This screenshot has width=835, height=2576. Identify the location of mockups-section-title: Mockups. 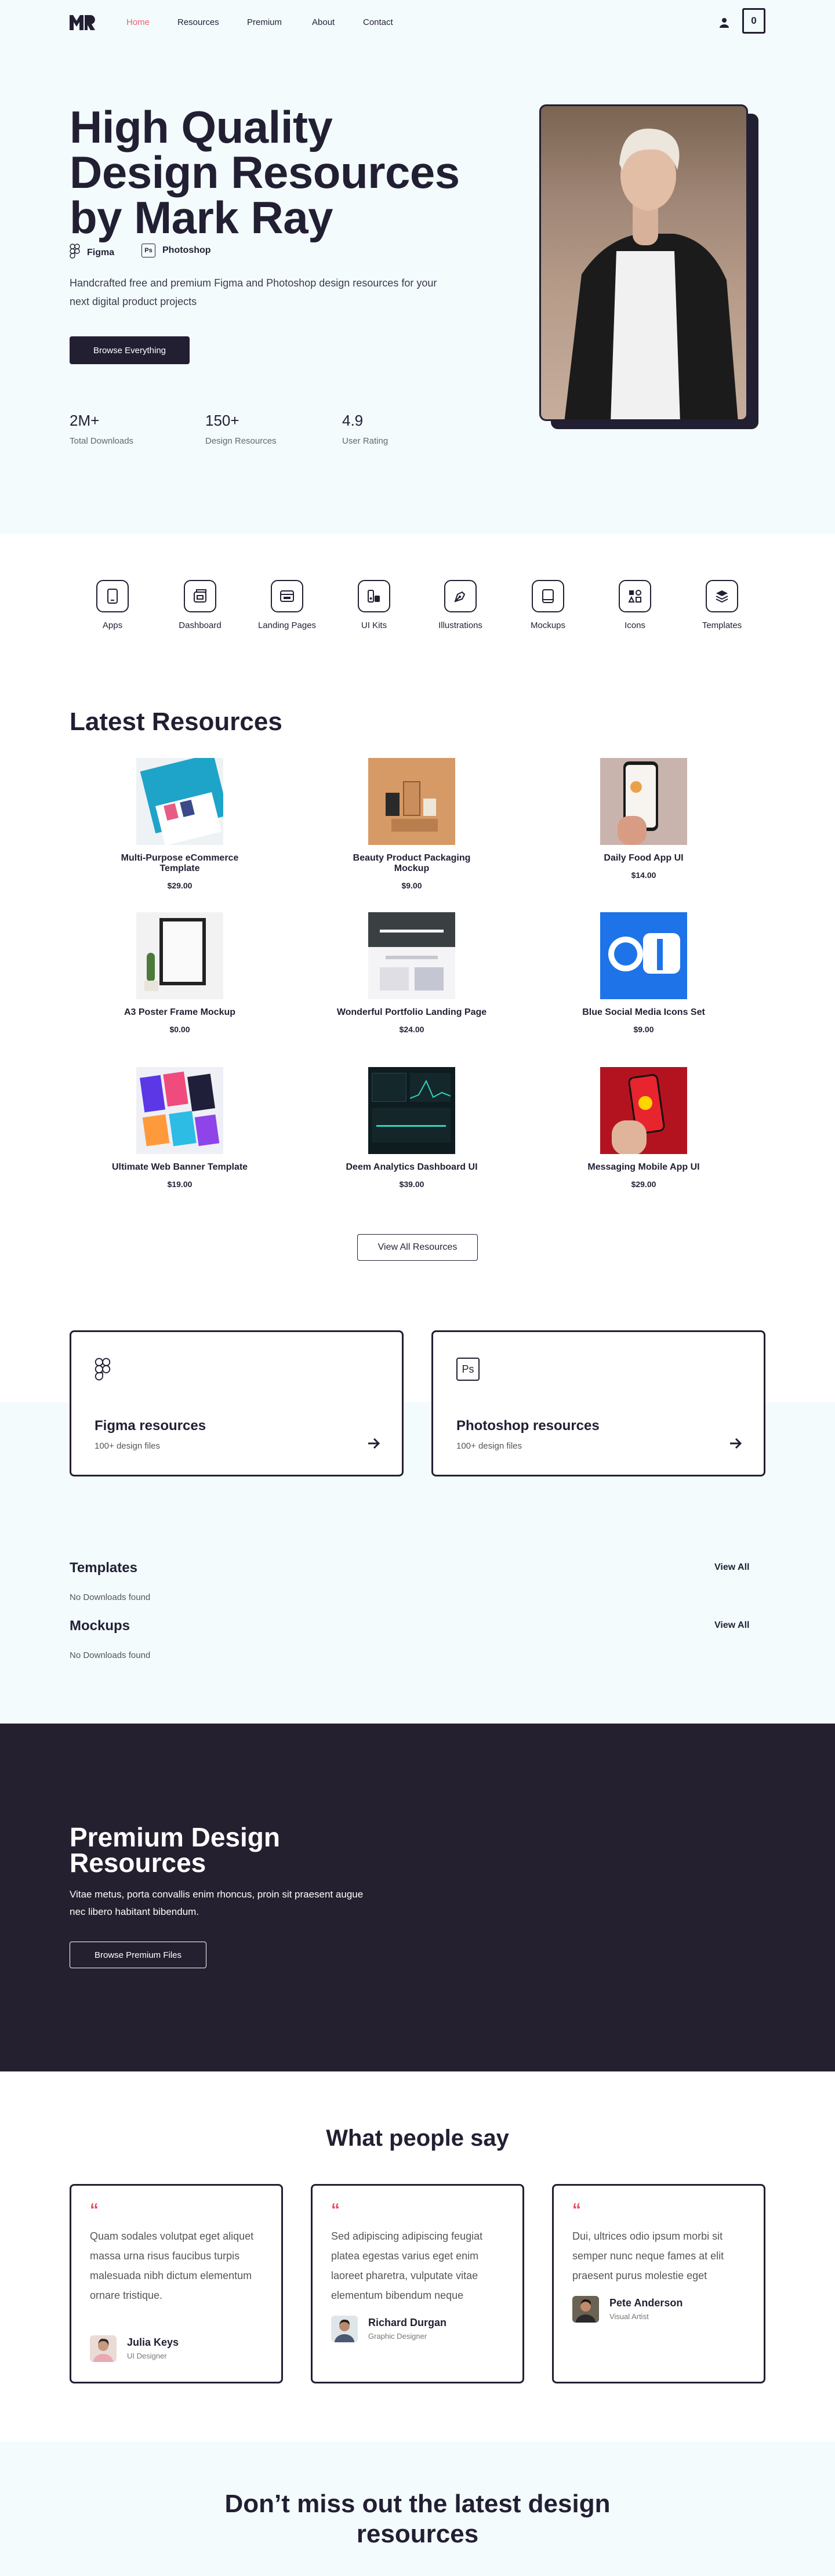
(100, 1626).